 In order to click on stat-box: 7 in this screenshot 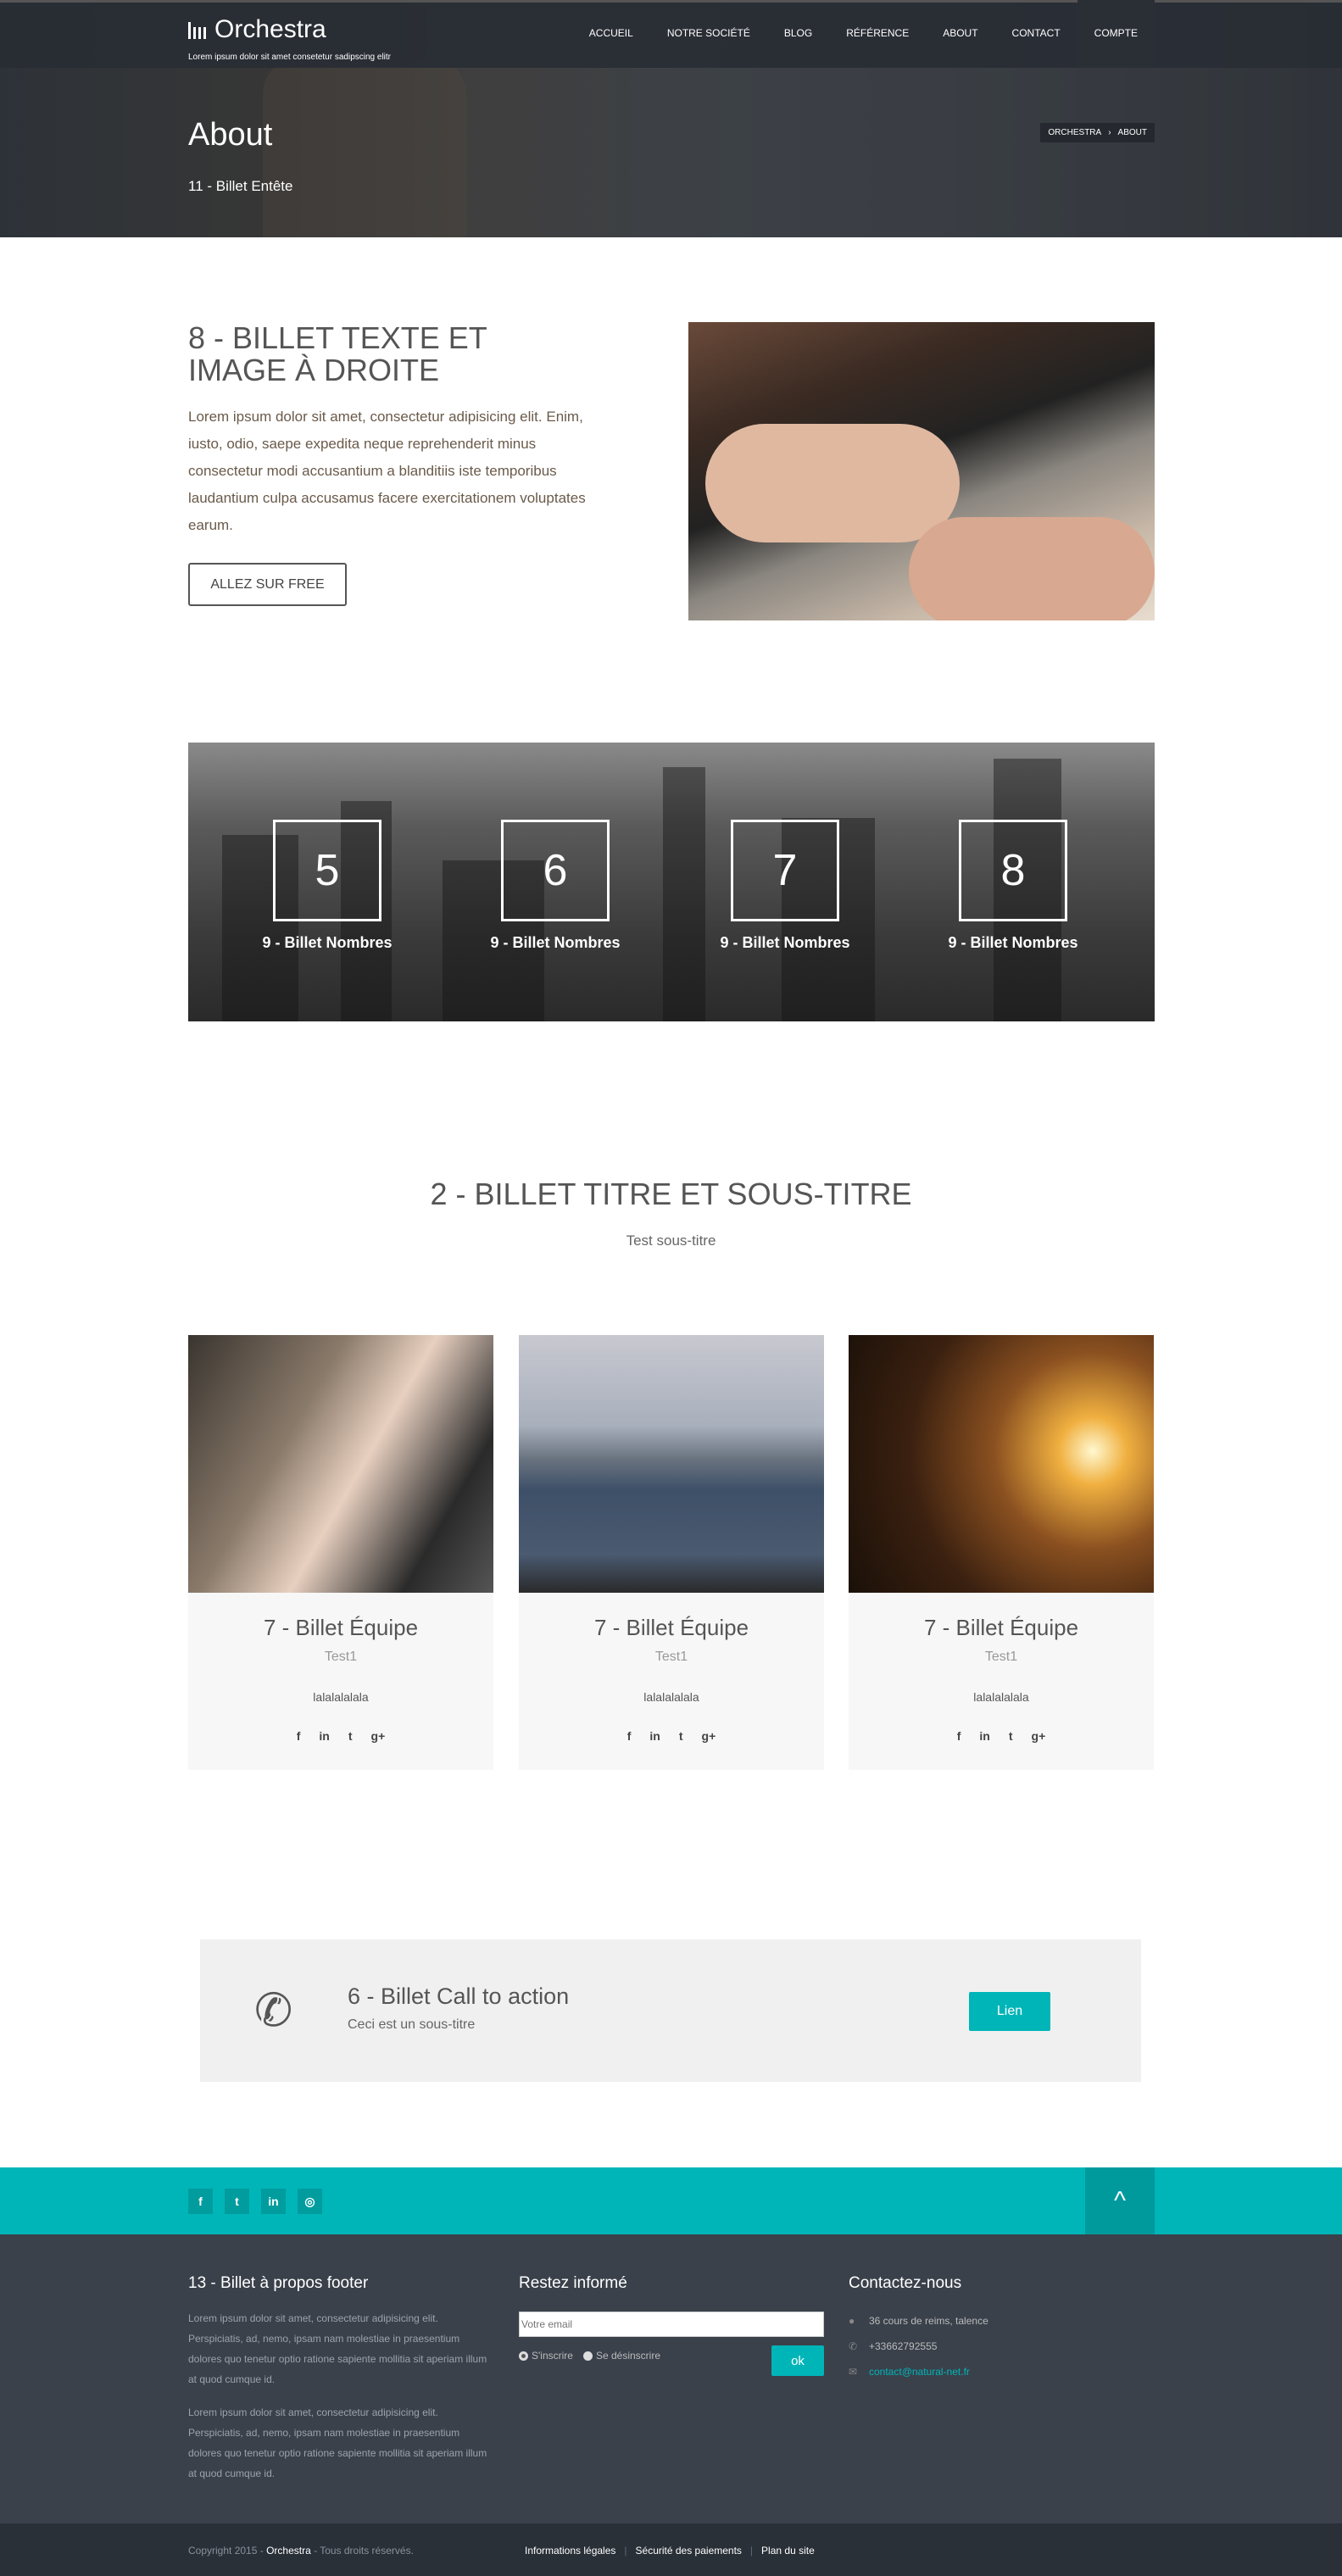, I will do `click(785, 870)`.